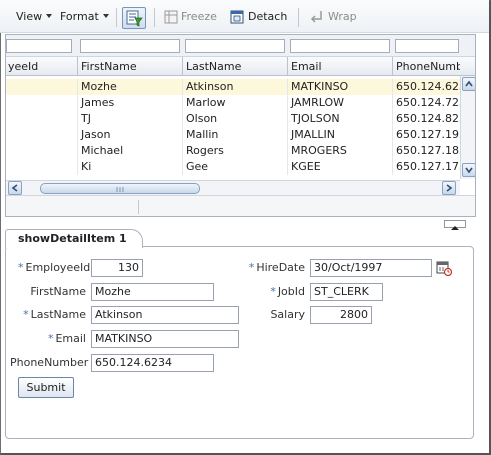 The width and height of the screenshot is (491, 455). I want to click on chevron-up-icon, so click(469, 83).